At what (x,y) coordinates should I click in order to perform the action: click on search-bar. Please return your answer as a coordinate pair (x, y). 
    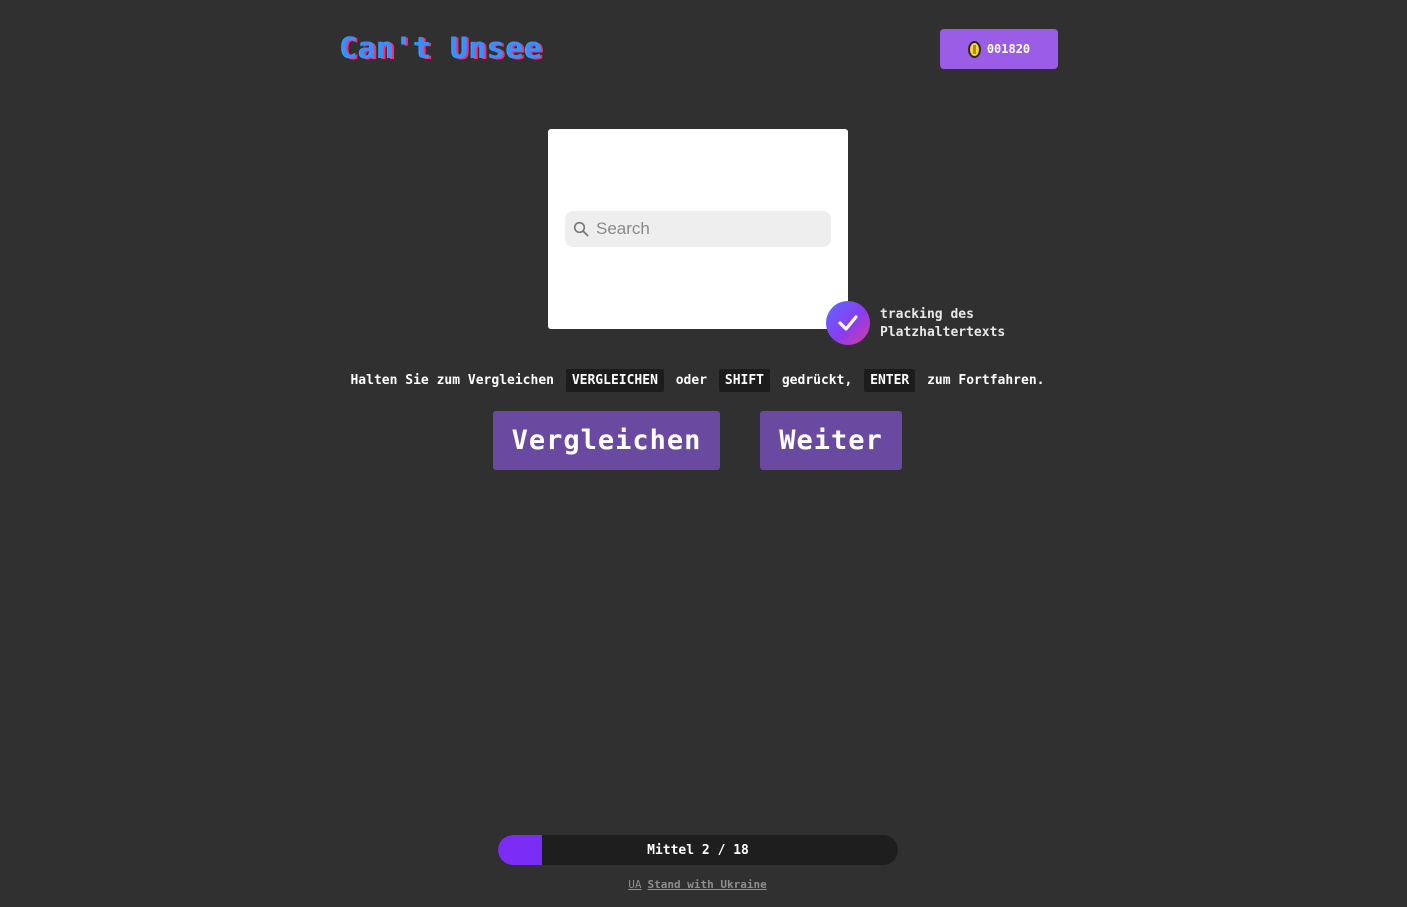
    Looking at the image, I should click on (698, 229).